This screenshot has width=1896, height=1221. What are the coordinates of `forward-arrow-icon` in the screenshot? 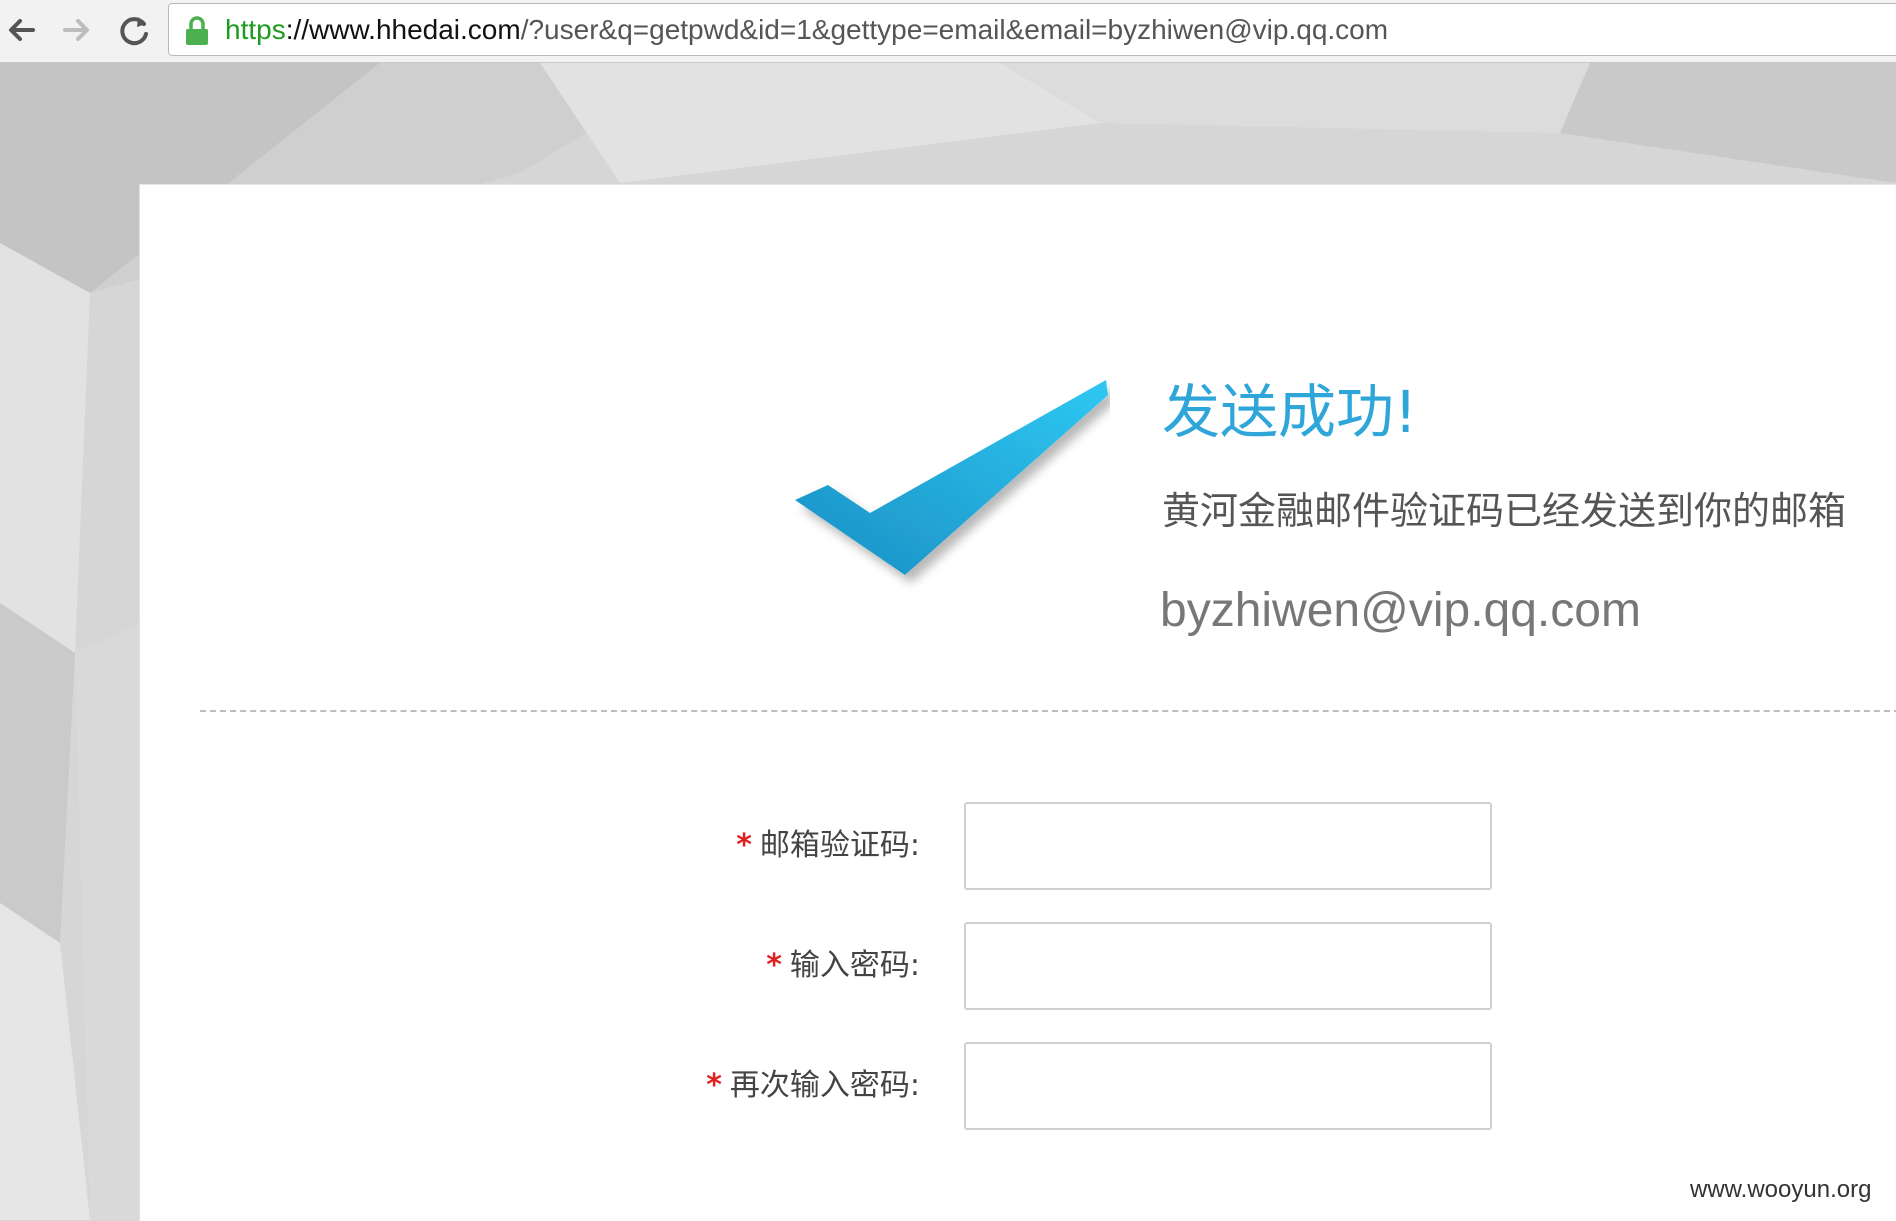 It's located at (76, 30).